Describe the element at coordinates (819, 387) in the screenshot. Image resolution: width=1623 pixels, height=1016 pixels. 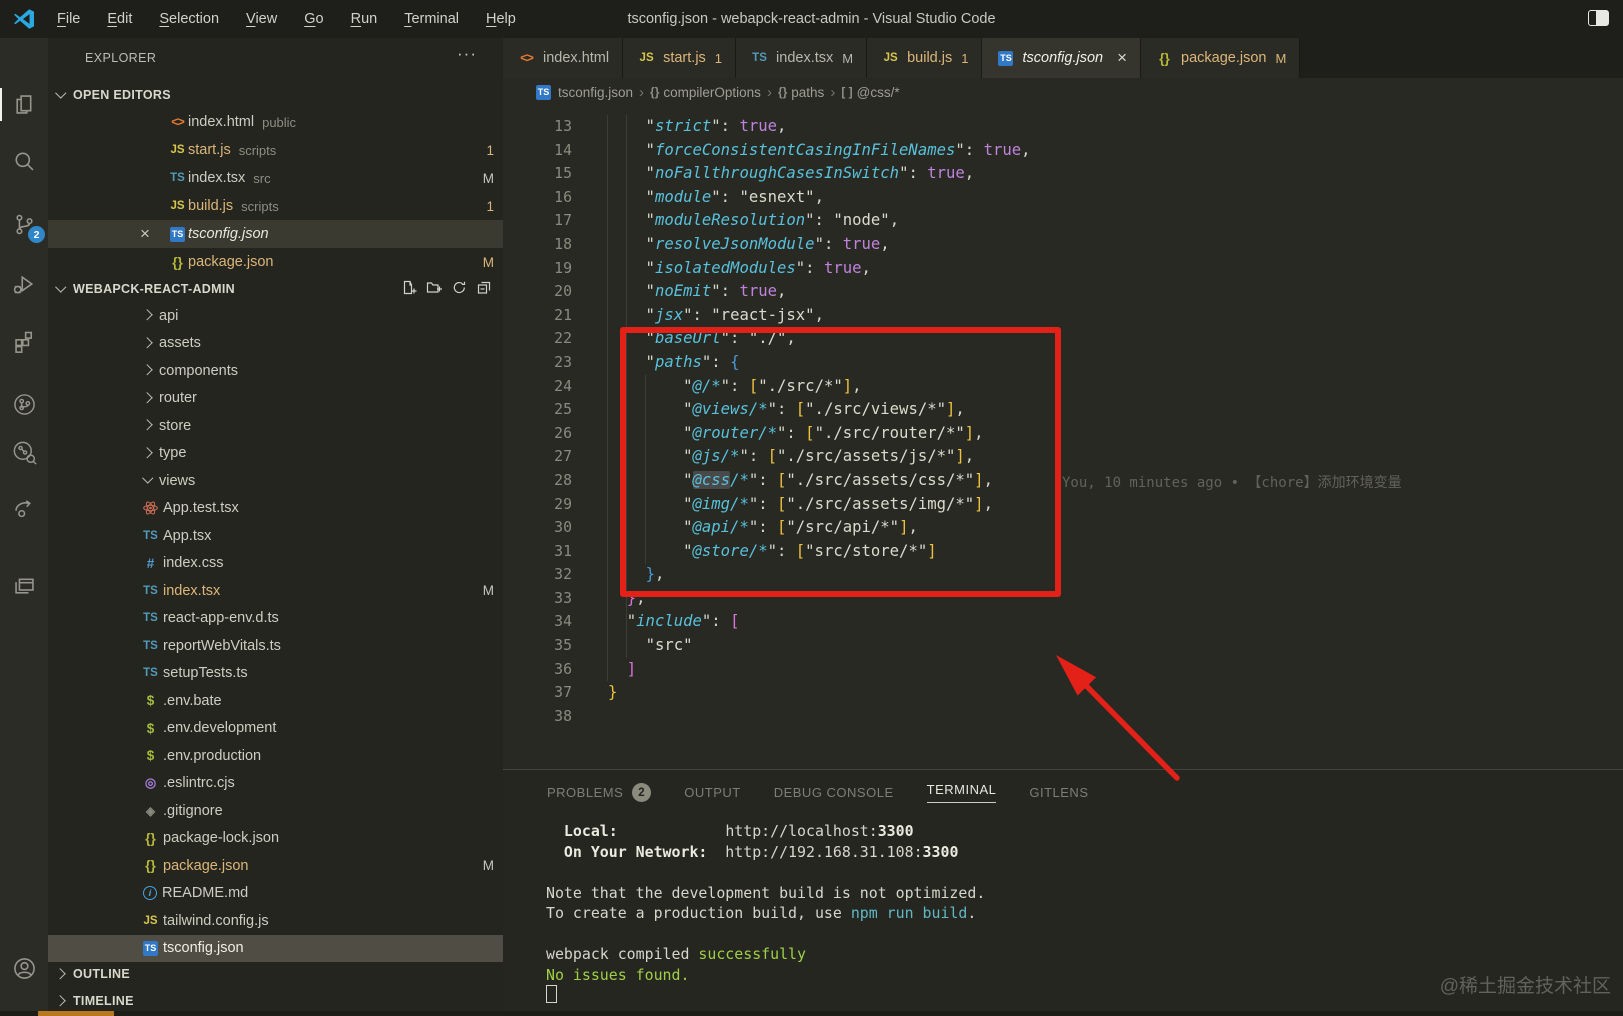
I see `code-line: "@/*": ["./src/*"],` at that location.